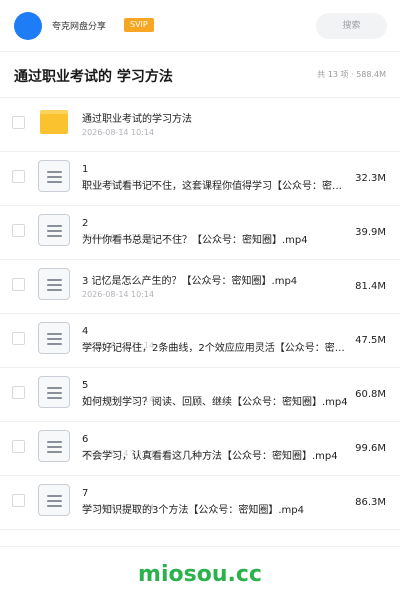 This screenshot has width=400, height=600. I want to click on file-size: 47.5M, so click(370, 340).